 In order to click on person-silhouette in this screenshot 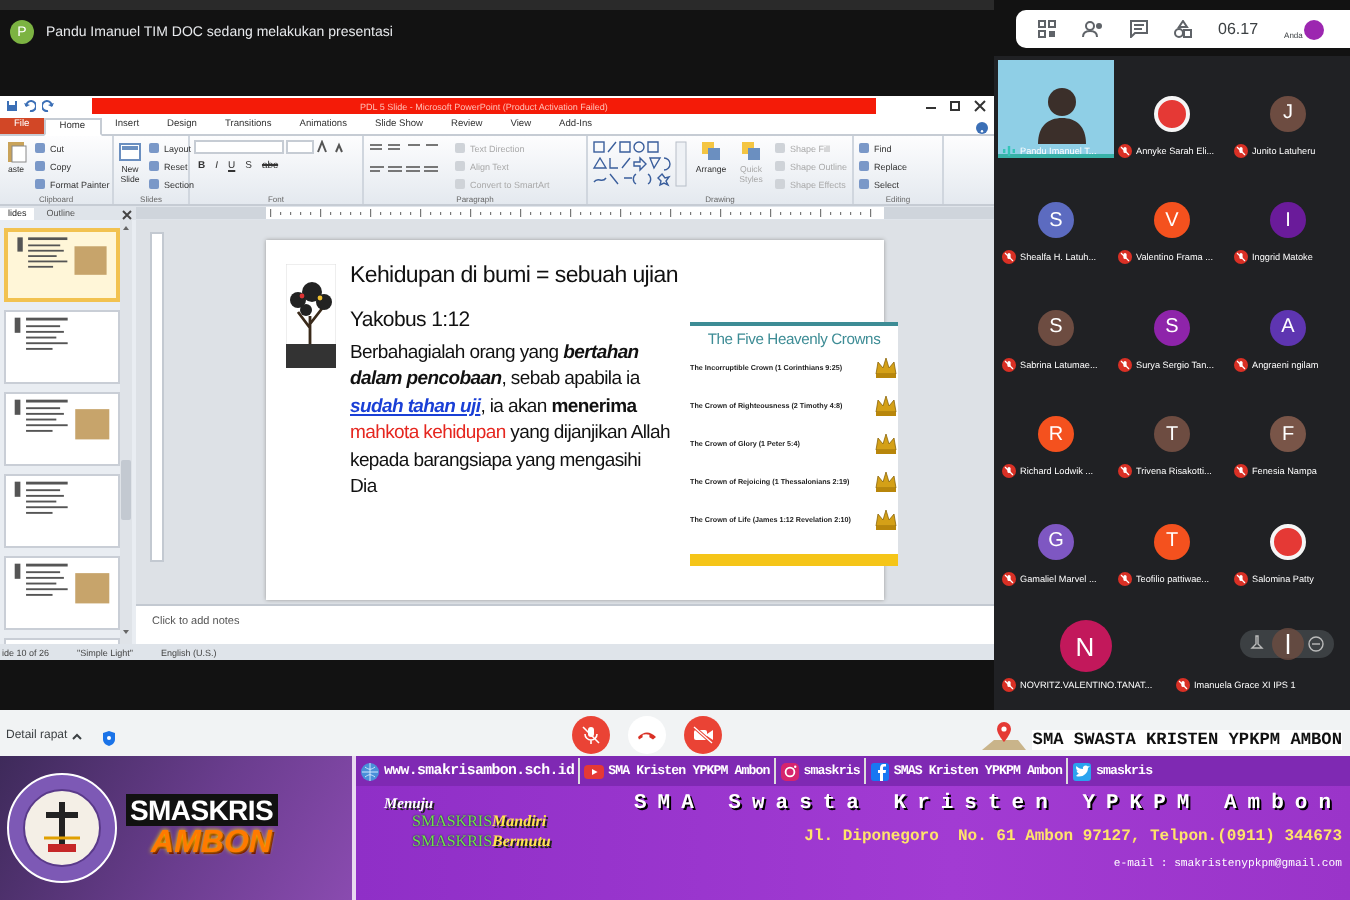, I will do `click(1062, 114)`.